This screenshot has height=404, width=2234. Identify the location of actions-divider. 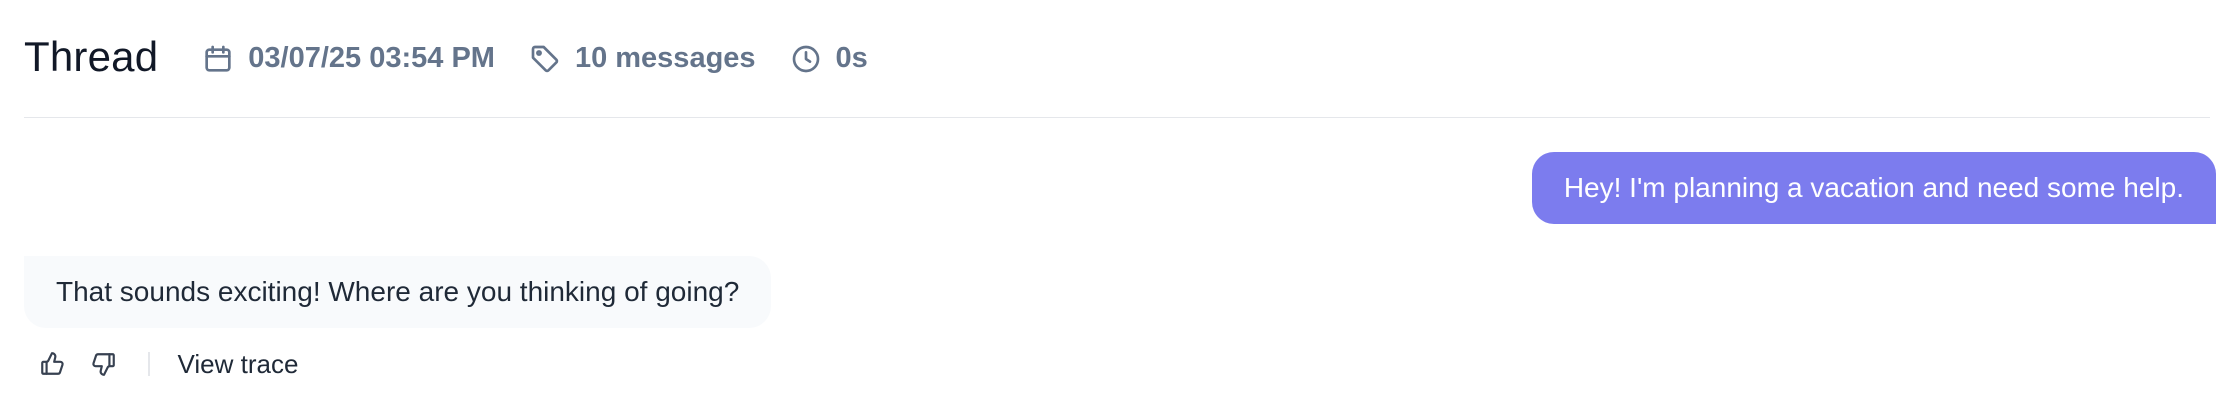
(149, 364).